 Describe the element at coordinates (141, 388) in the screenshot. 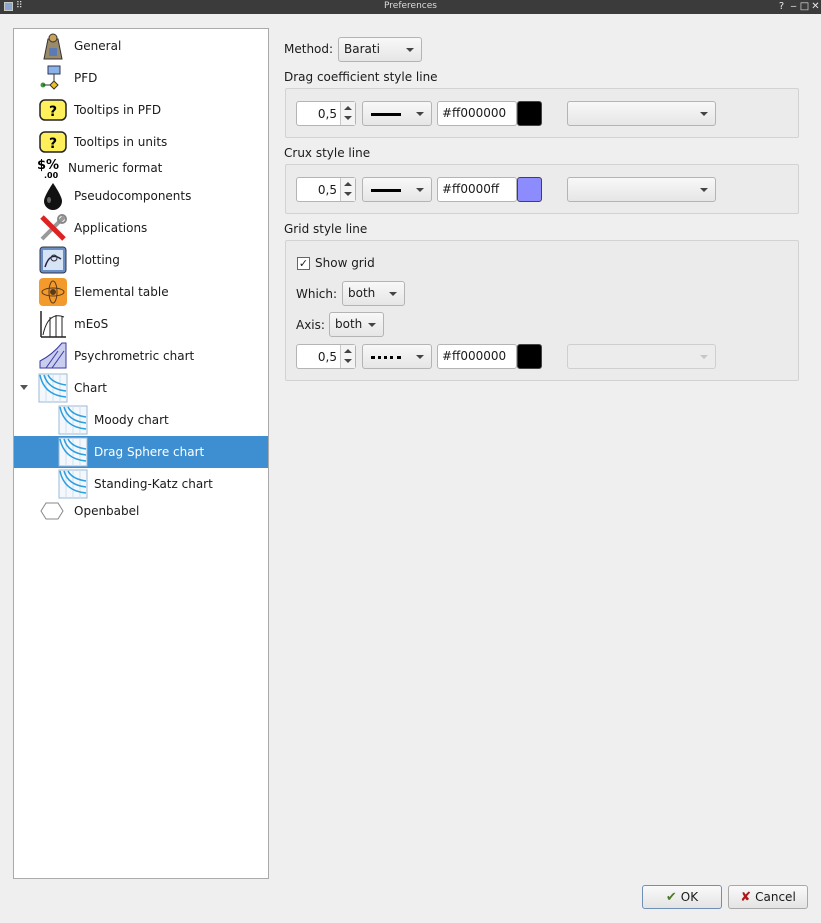

I see `tree-item-chart: Chart` at that location.